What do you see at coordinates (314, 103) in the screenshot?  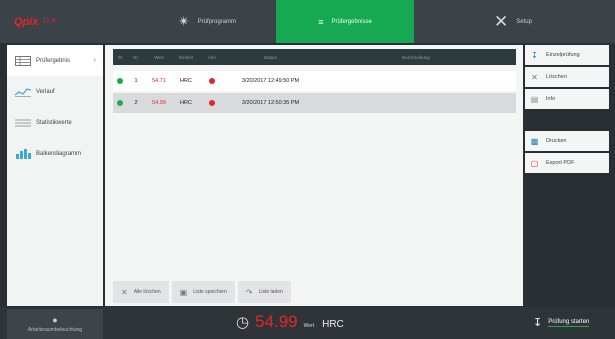 I see `table-row: 2 54.99 HRC 3/20/2017 12:50:35 PM` at bounding box center [314, 103].